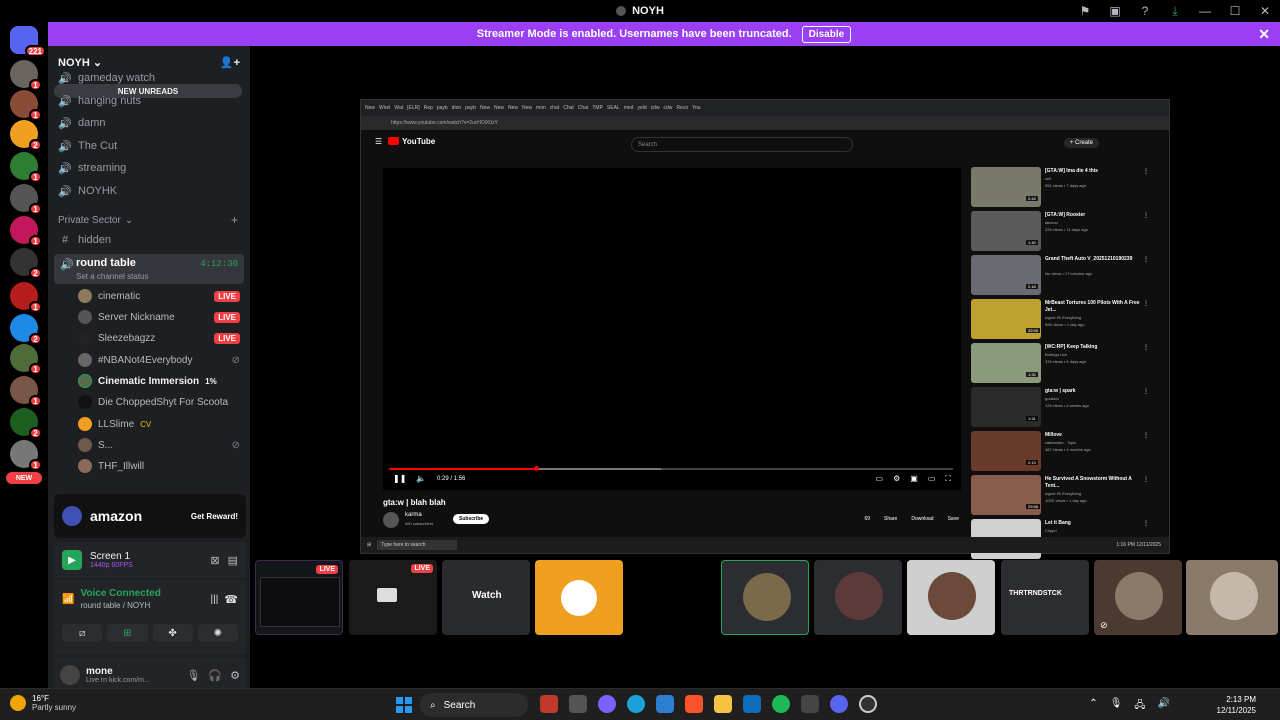 This screenshot has height=720, width=1280. I want to click on share-screen-button: ⊞, so click(127, 633).